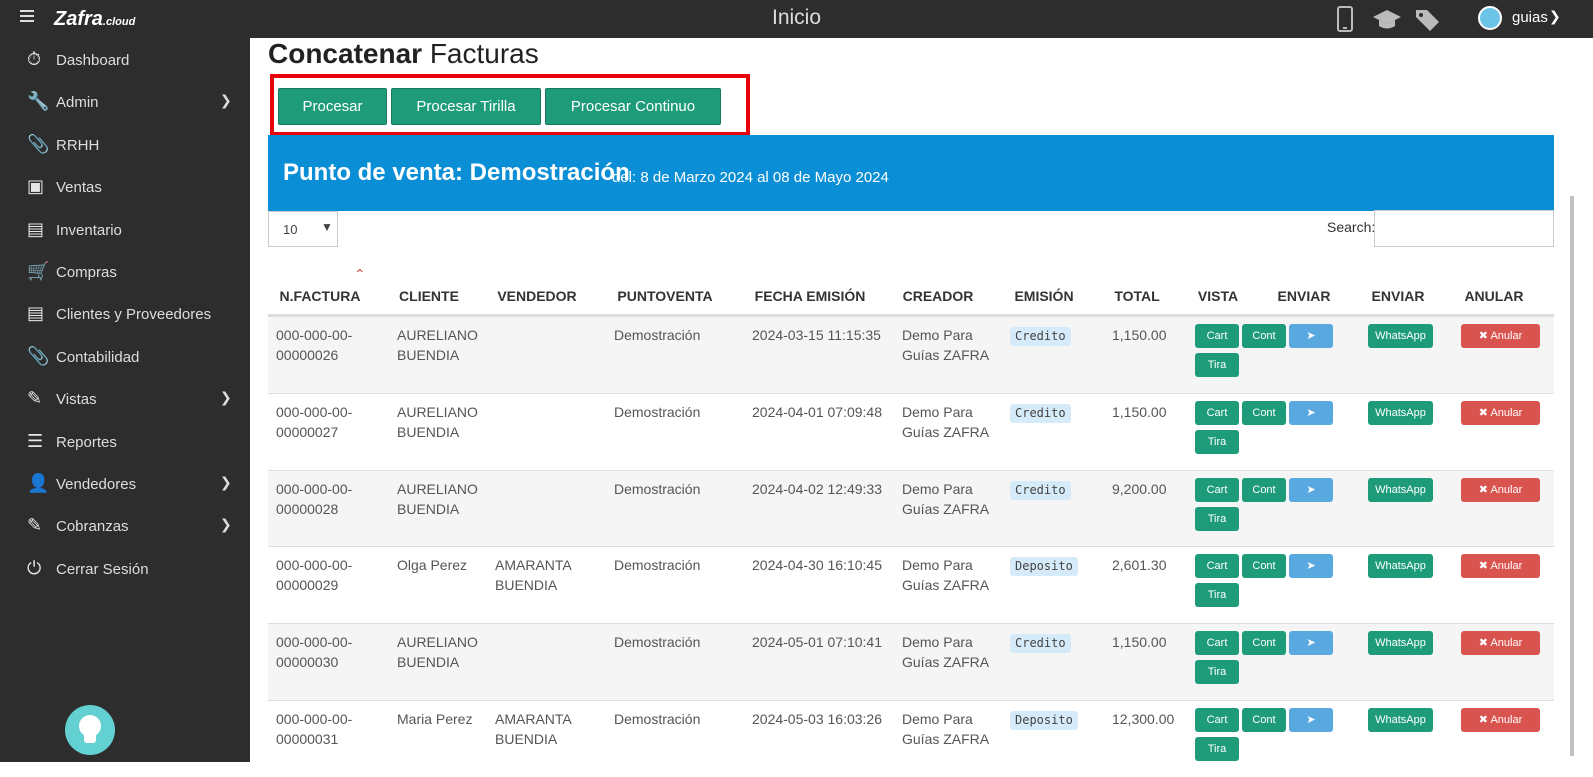  What do you see at coordinates (810, 296) in the screenshot?
I see `column-header: FECHA EMISIÓN` at bounding box center [810, 296].